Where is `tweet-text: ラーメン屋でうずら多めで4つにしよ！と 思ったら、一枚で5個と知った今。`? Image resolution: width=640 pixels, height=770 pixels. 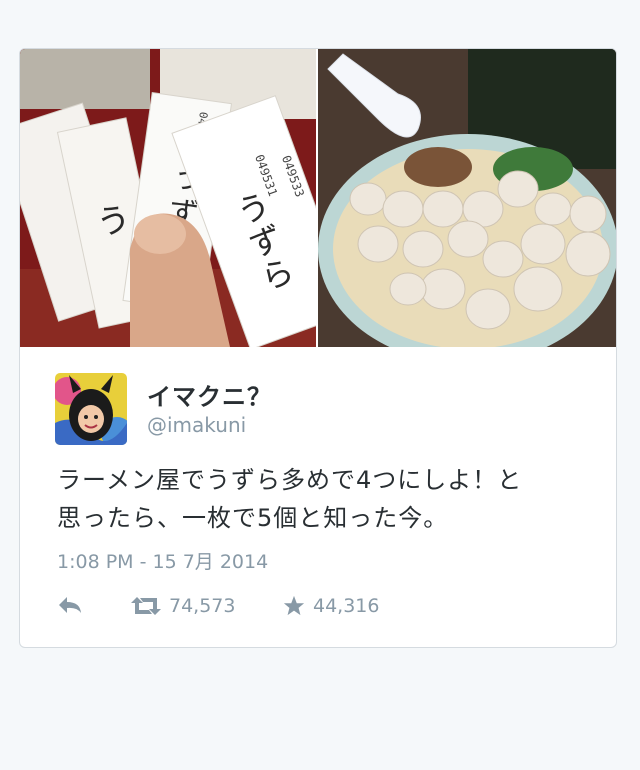
tweet-text: ラーメン屋でうずら多めで4つにしよ！と 思ったら、一枚で5個と知った今。 is located at coordinates (322, 499).